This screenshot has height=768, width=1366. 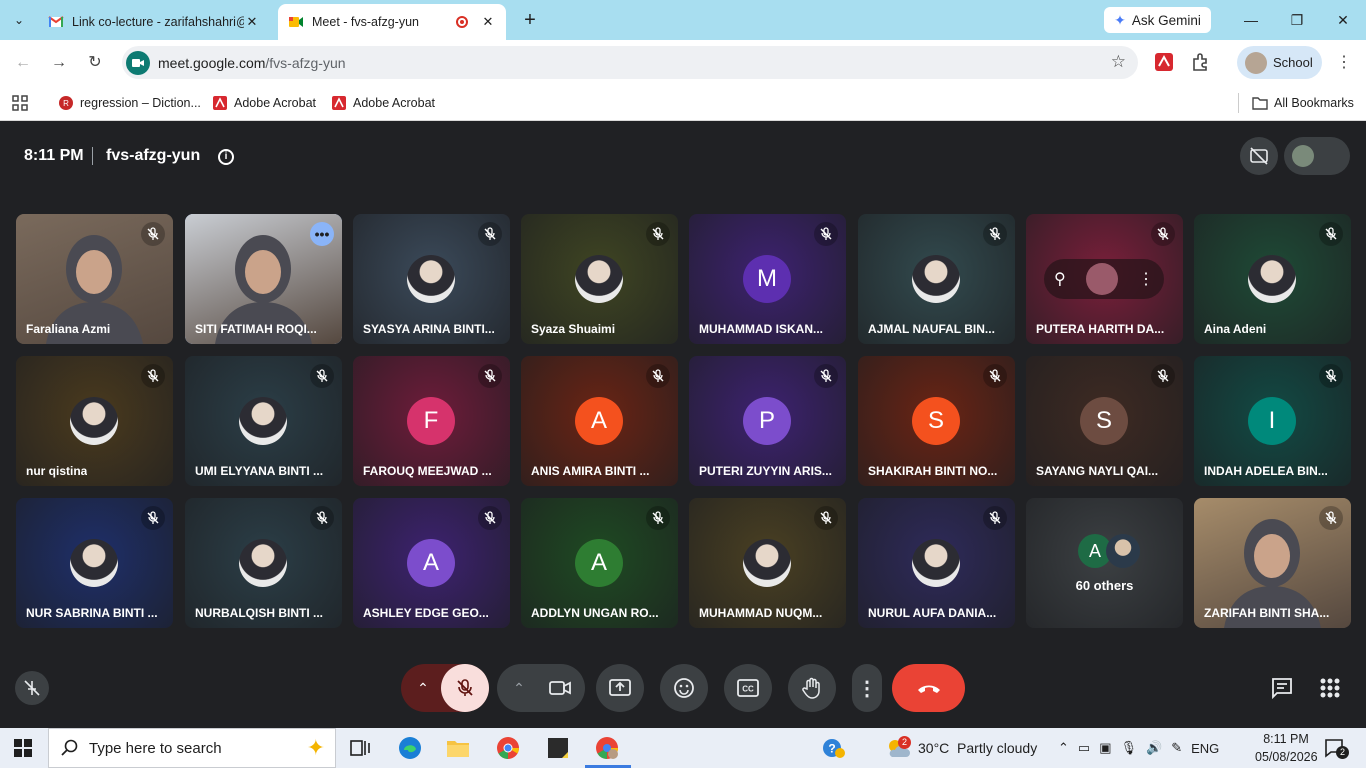 I want to click on system-clock: 8:11 PM 05/08/2026, so click(x=1286, y=748).